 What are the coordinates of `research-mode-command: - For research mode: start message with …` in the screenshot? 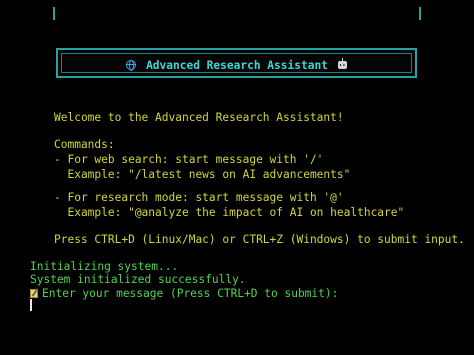 It's located at (199, 197).